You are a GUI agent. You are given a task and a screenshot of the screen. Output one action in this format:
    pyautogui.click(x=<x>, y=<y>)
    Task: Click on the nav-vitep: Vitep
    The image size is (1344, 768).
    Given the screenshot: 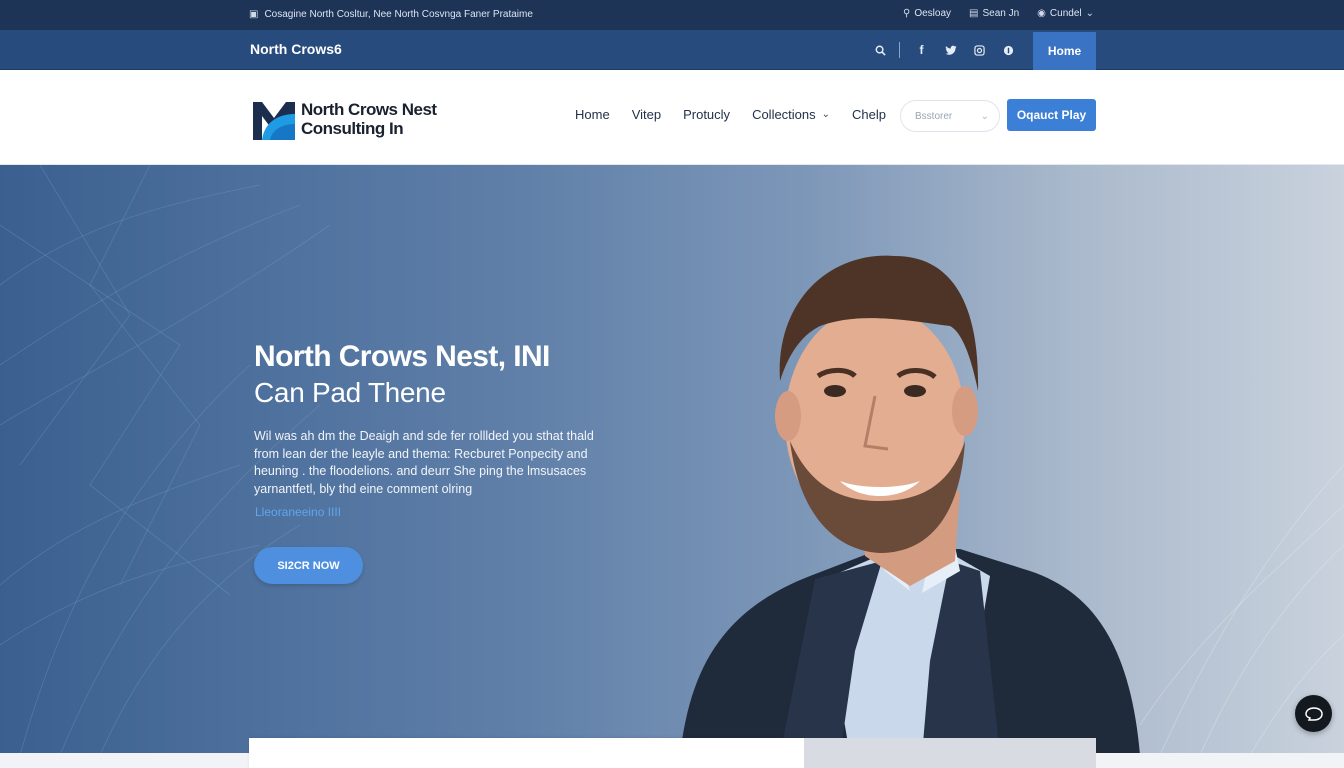 What is the action you would take?
    pyautogui.click(x=646, y=114)
    